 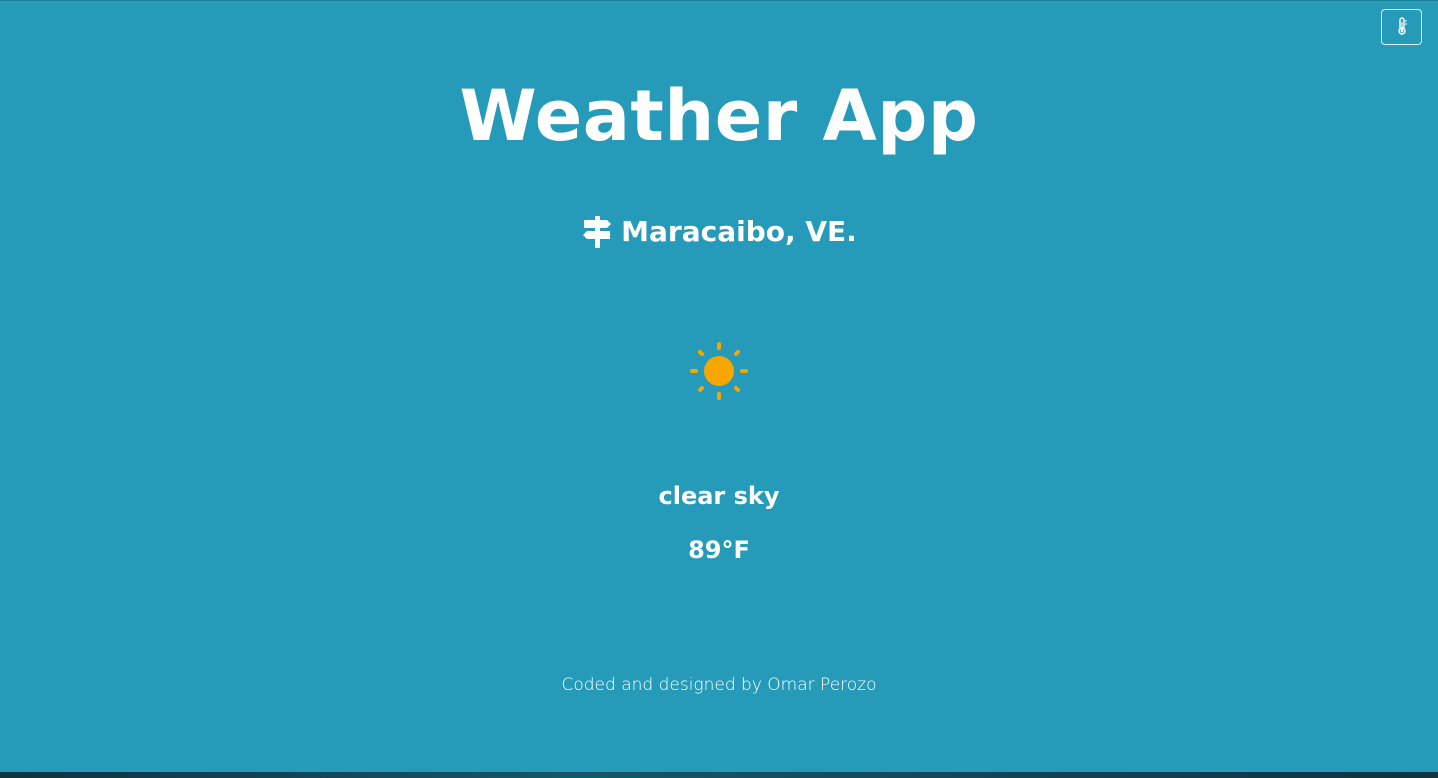 I want to click on location-label: Maracaibo, VE., so click(x=739, y=231).